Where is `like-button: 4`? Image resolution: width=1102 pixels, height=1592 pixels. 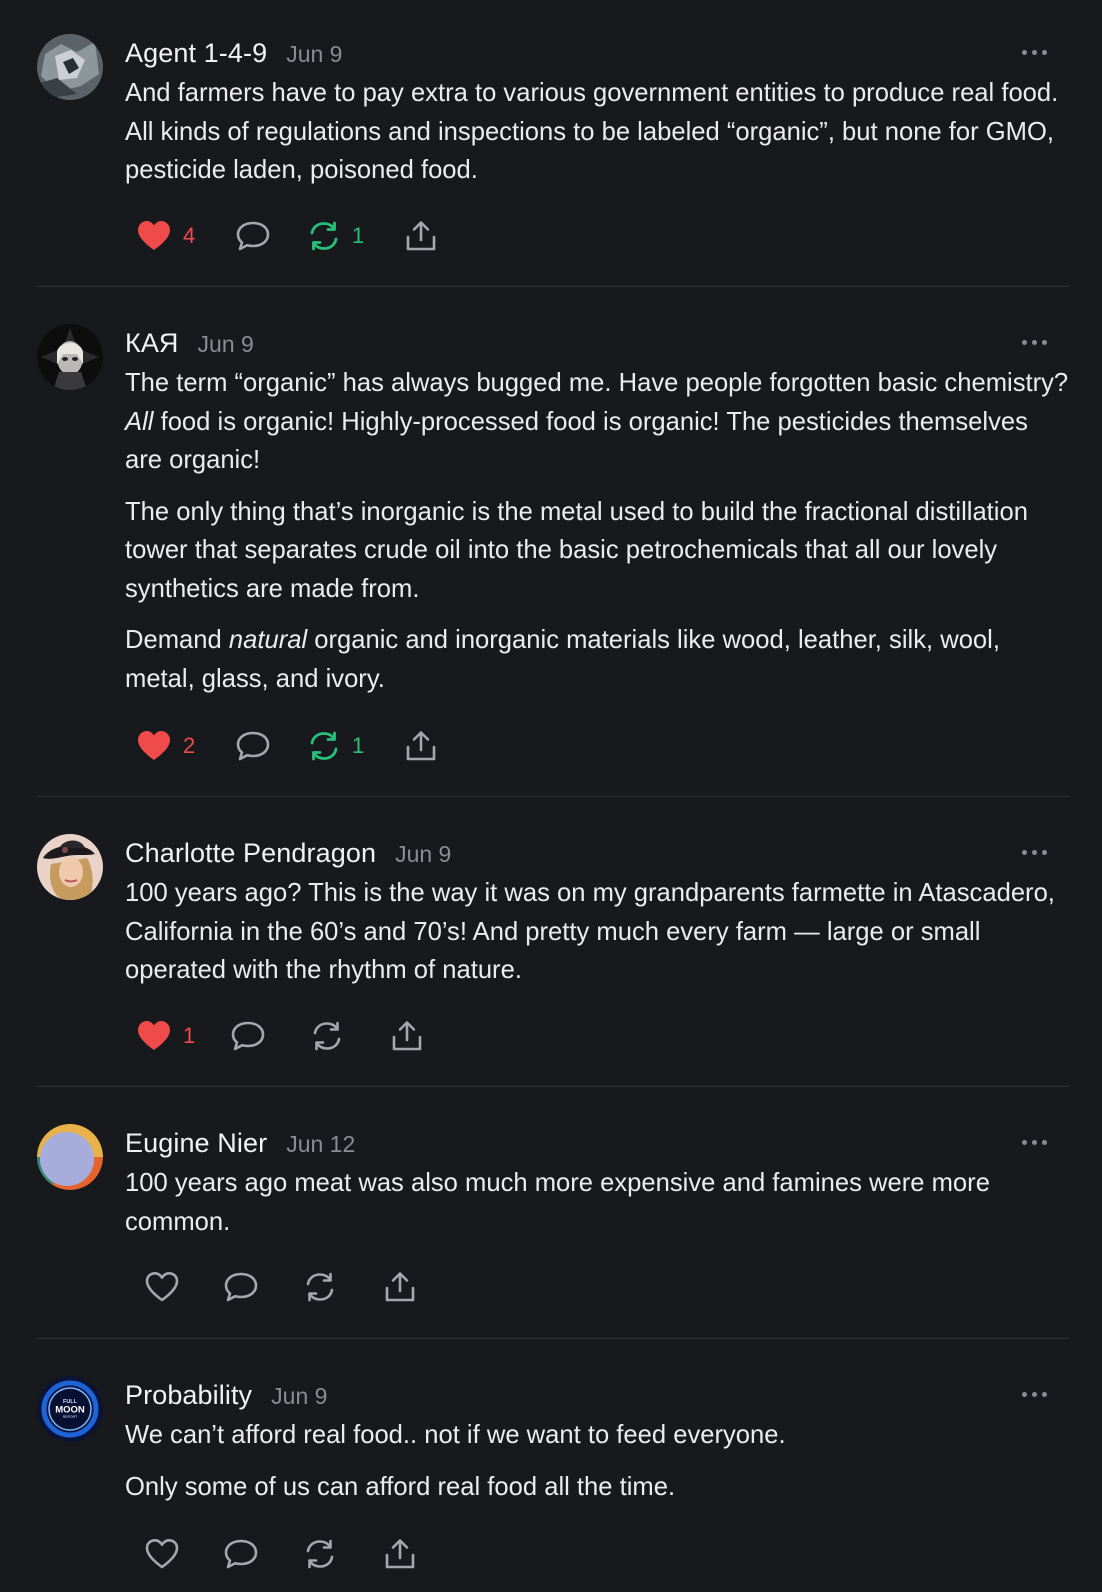
like-button: 4 is located at coordinates (169, 236).